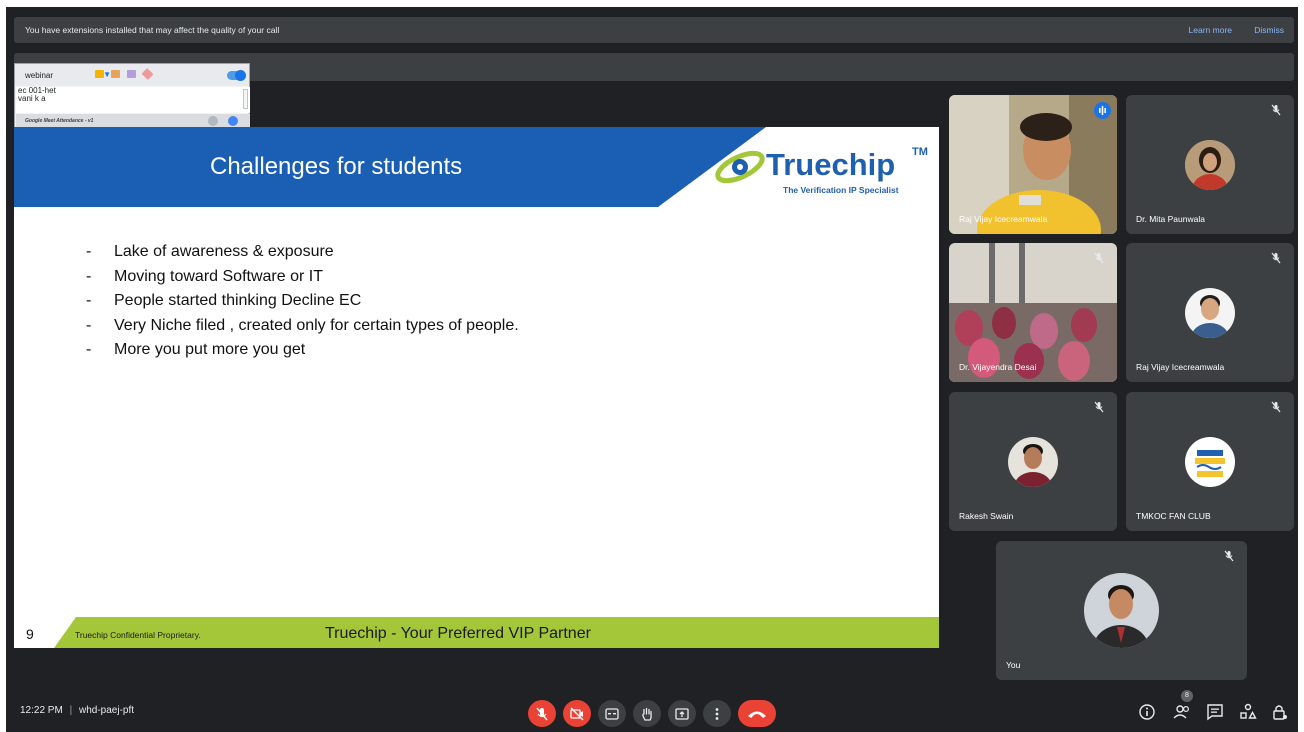 Image resolution: width=1304 pixels, height=732 pixels. I want to click on hang-up-icon, so click(757, 714).